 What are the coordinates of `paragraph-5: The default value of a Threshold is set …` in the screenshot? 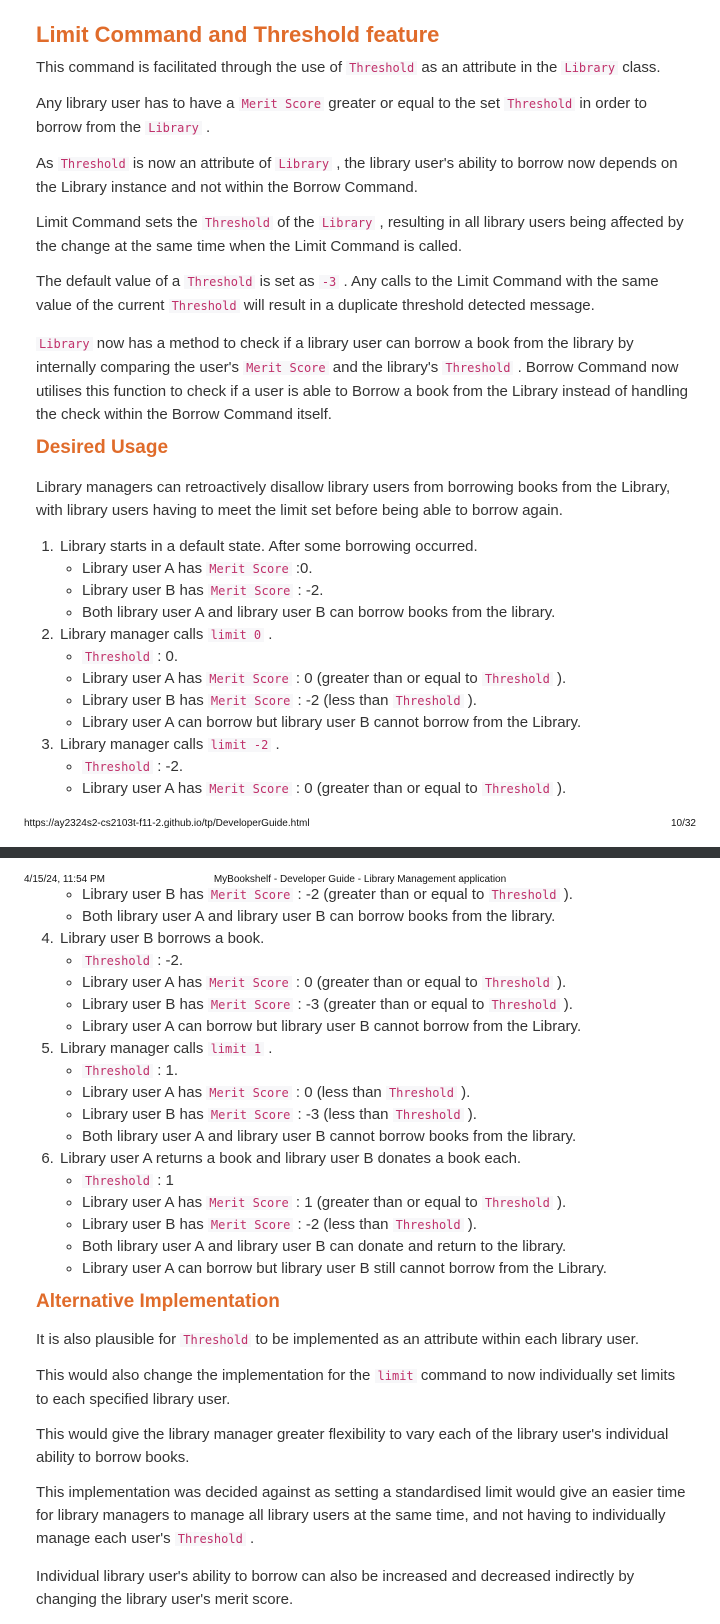 It's located at (363, 294).